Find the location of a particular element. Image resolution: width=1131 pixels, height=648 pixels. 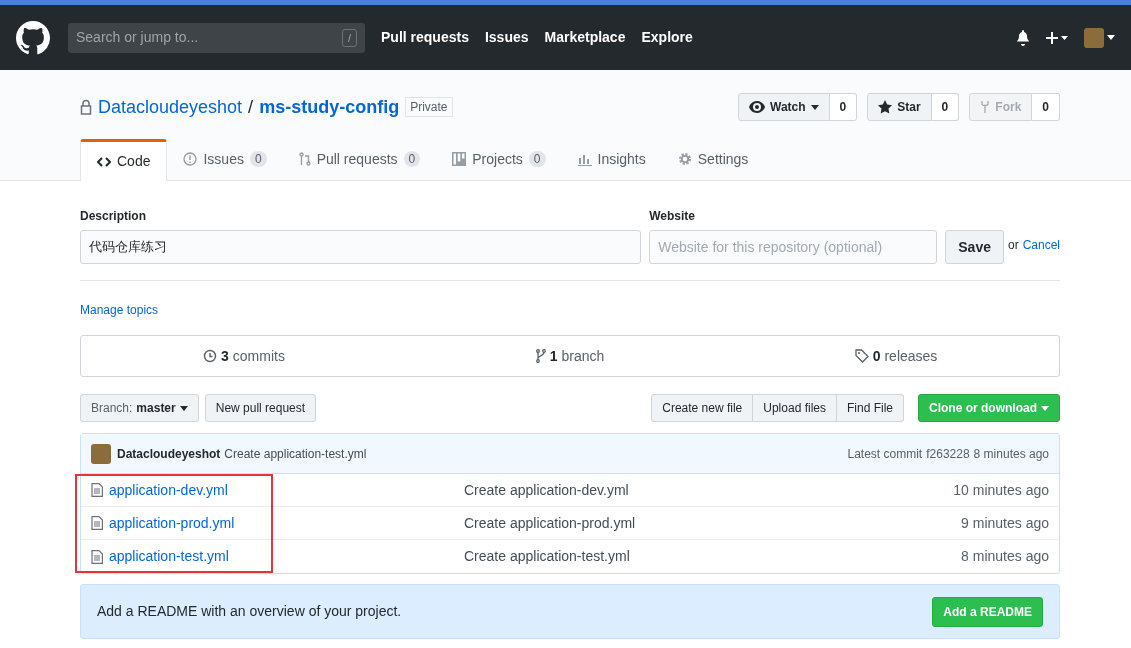

branch-link: 1 branch is located at coordinates (570, 356).